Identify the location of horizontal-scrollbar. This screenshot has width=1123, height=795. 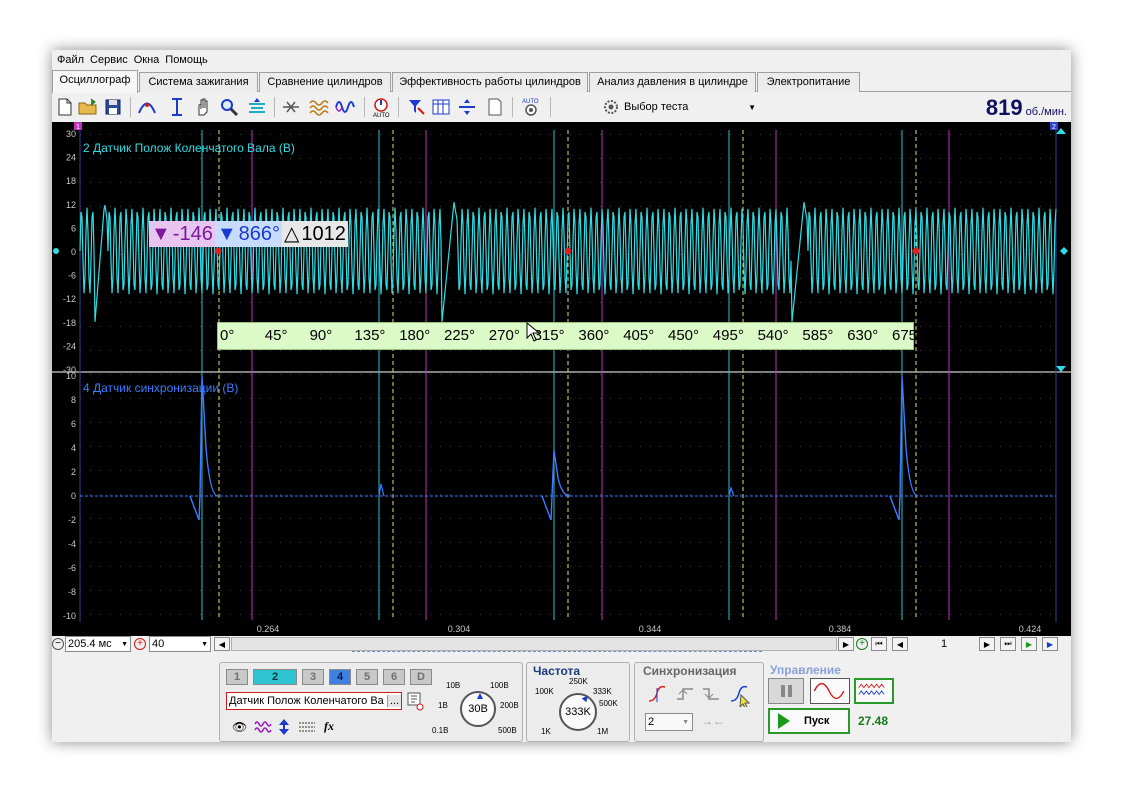
(534, 644).